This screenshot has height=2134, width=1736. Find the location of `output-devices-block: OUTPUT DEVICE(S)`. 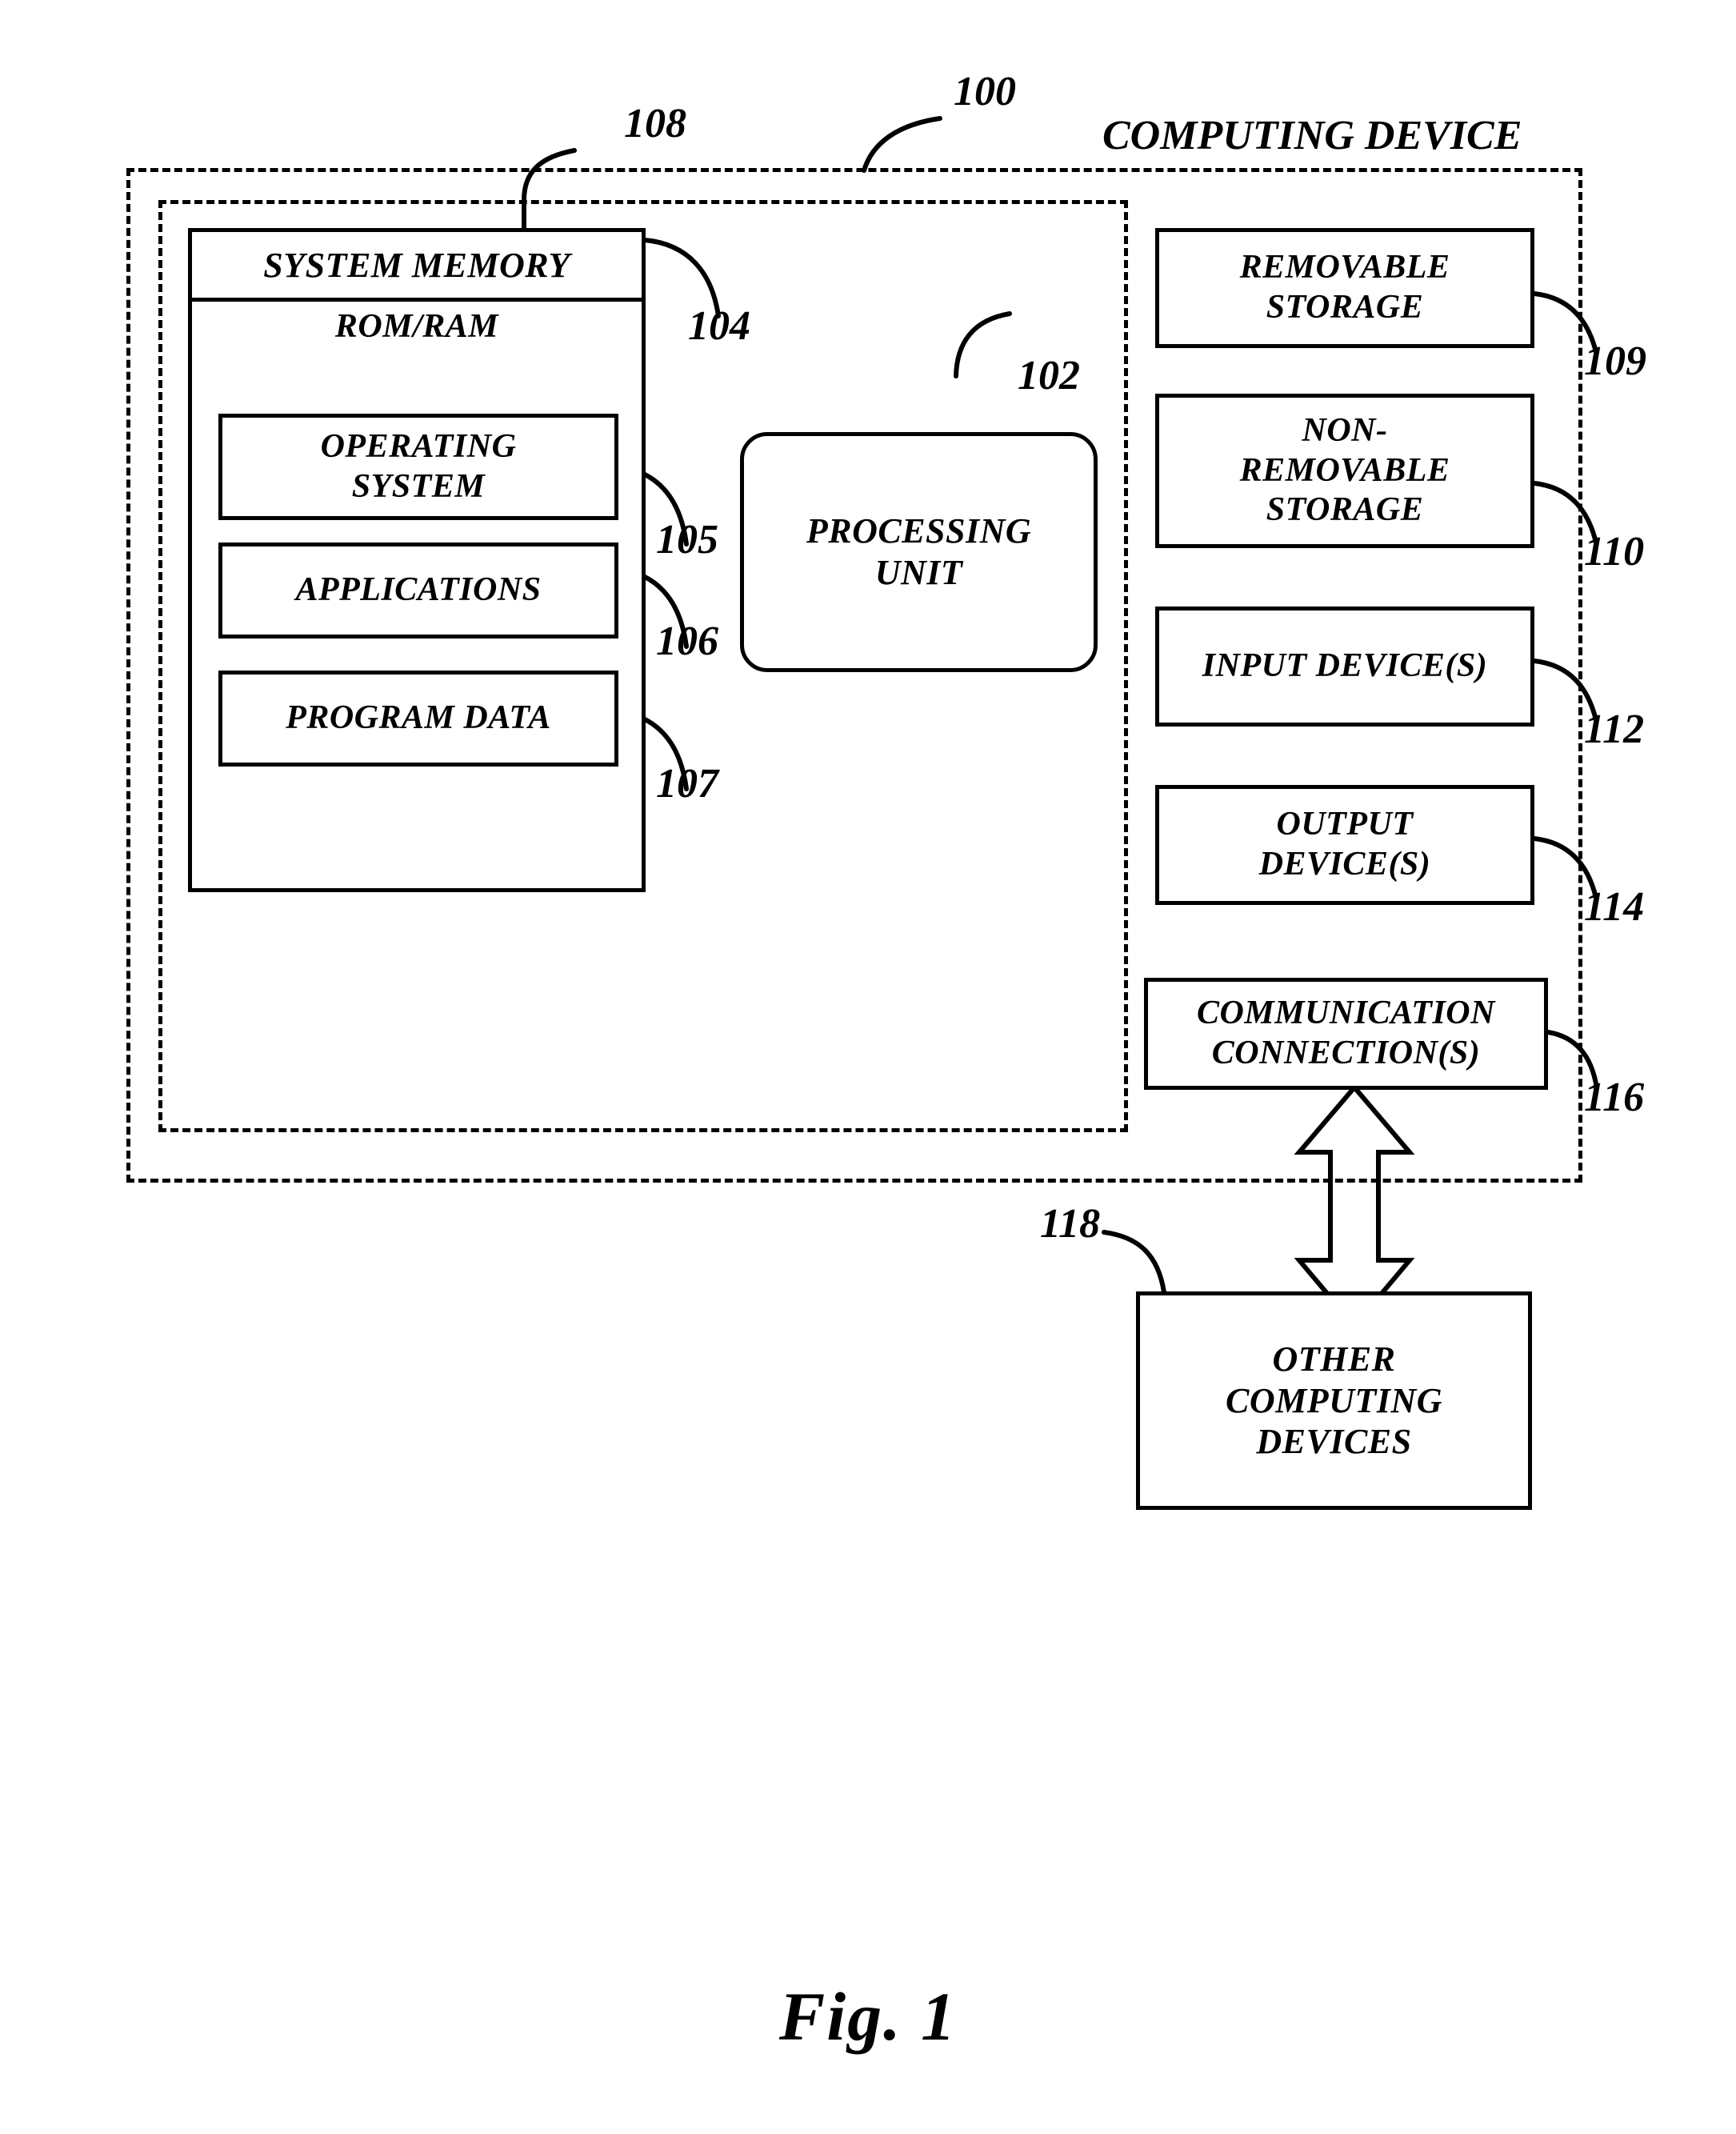

output-devices-block: OUTPUT DEVICE(S) is located at coordinates (1344, 845).